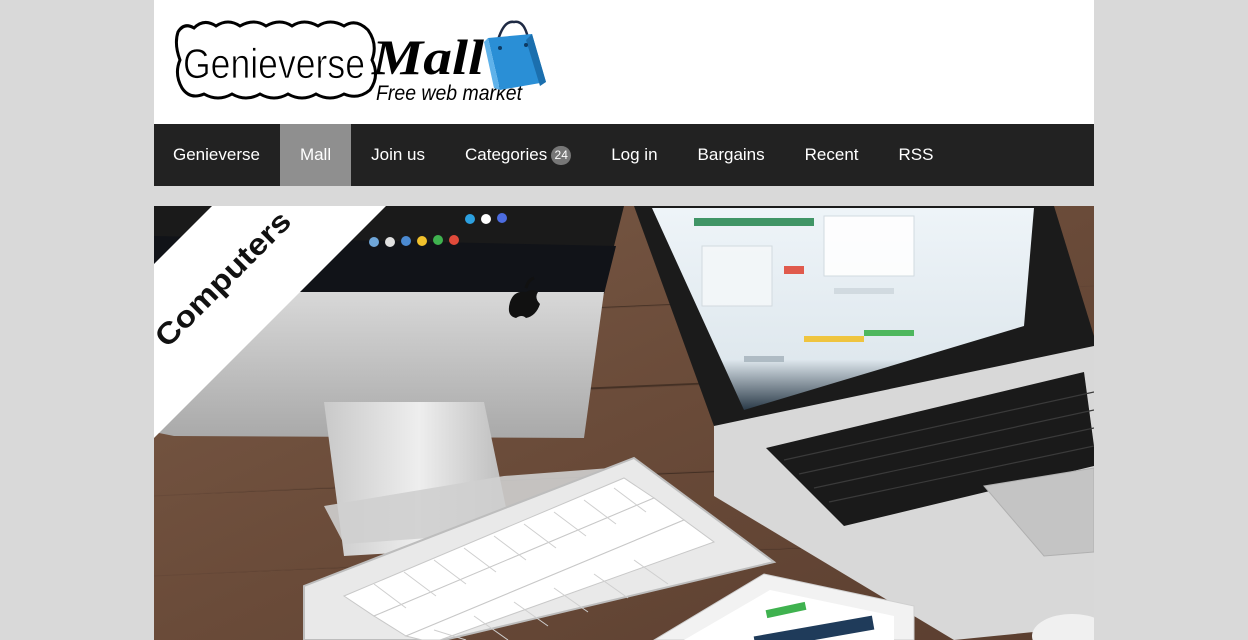 This screenshot has width=1248, height=640. I want to click on nav-label: Join us, so click(398, 154).